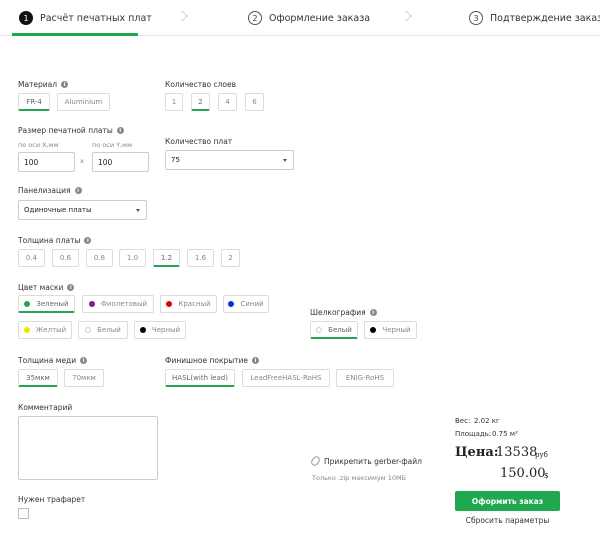 This screenshot has width=600, height=543. I want to click on chevron-down-icon, so click(285, 160).